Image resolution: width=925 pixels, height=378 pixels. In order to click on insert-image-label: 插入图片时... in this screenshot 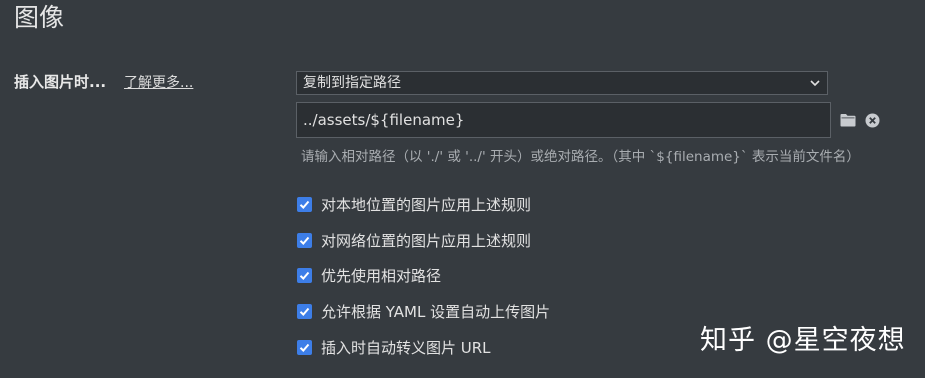, I will do `click(60, 82)`.